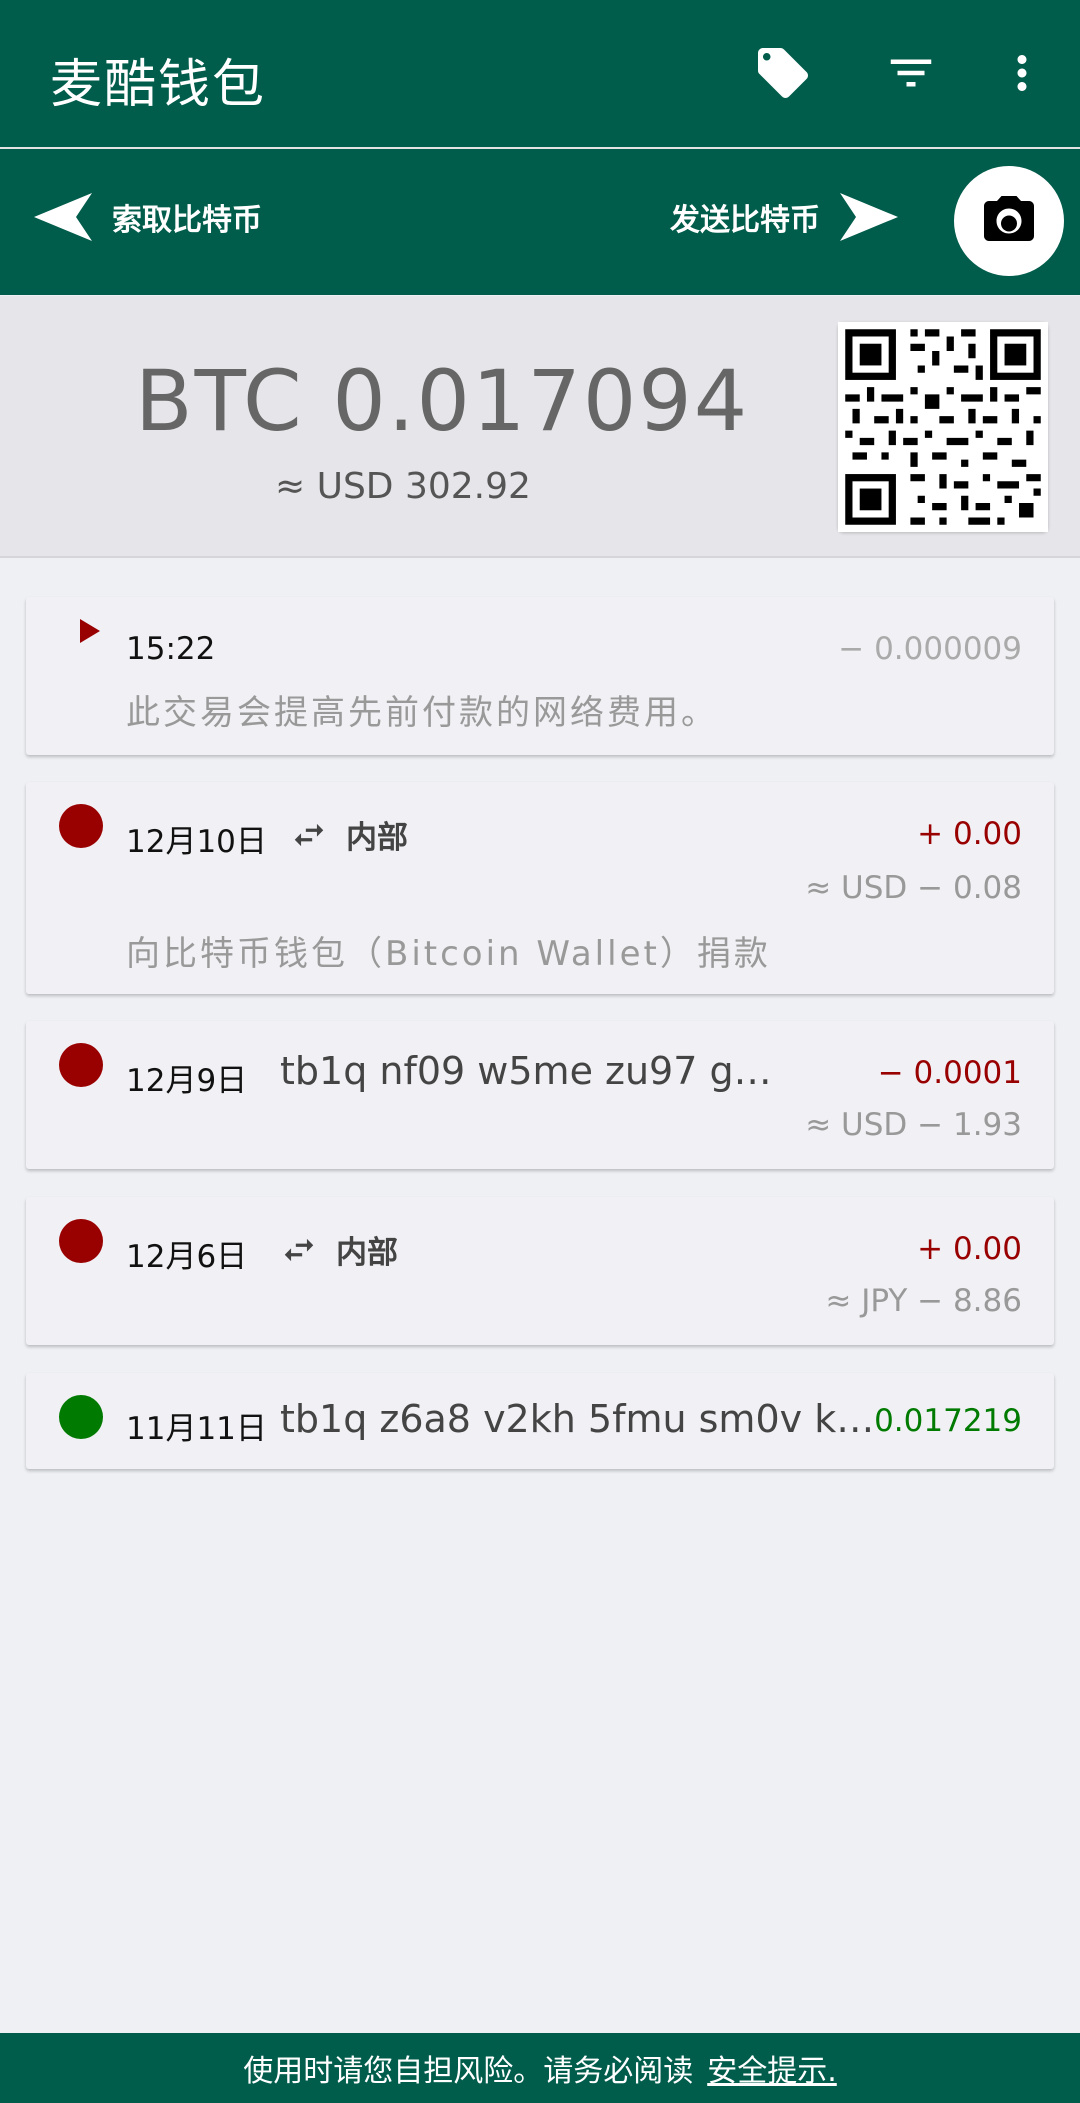 Image resolution: width=1080 pixels, height=2103 pixels. Describe the element at coordinates (540, 73) in the screenshot. I see `app-bar: 麦酷钱包` at that location.